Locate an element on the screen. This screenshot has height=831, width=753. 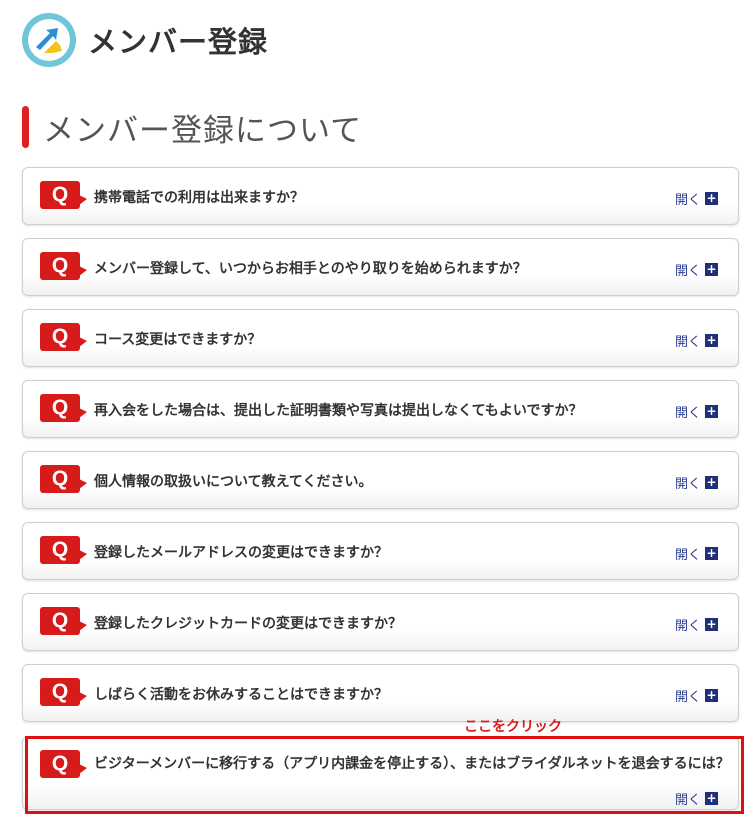
annotation-label: ここをクリック is located at coordinates (513, 727).